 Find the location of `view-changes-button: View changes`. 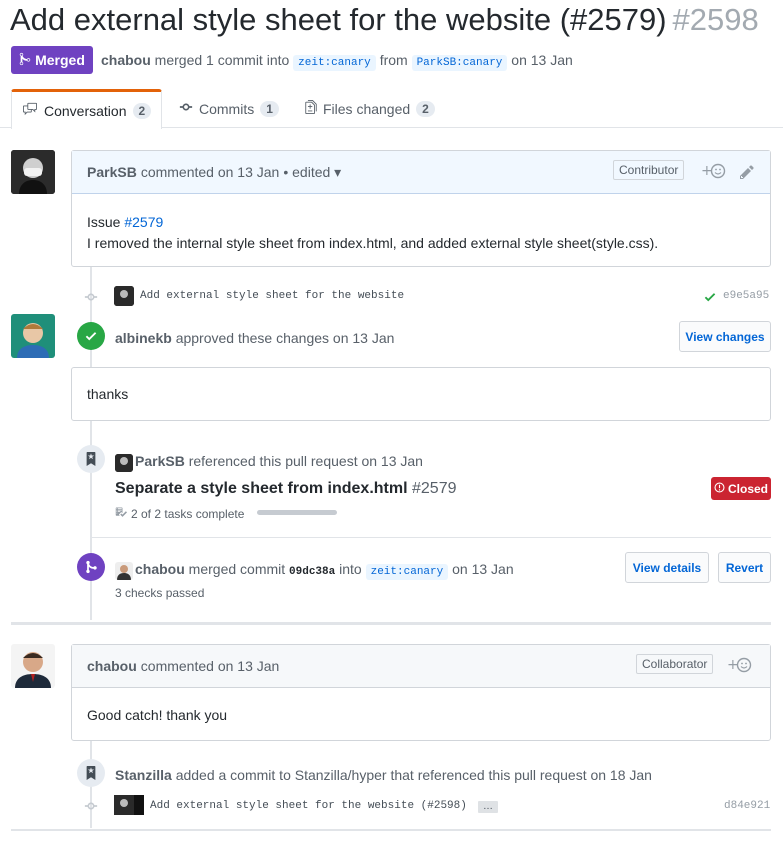

view-changes-button: View changes is located at coordinates (725, 336).